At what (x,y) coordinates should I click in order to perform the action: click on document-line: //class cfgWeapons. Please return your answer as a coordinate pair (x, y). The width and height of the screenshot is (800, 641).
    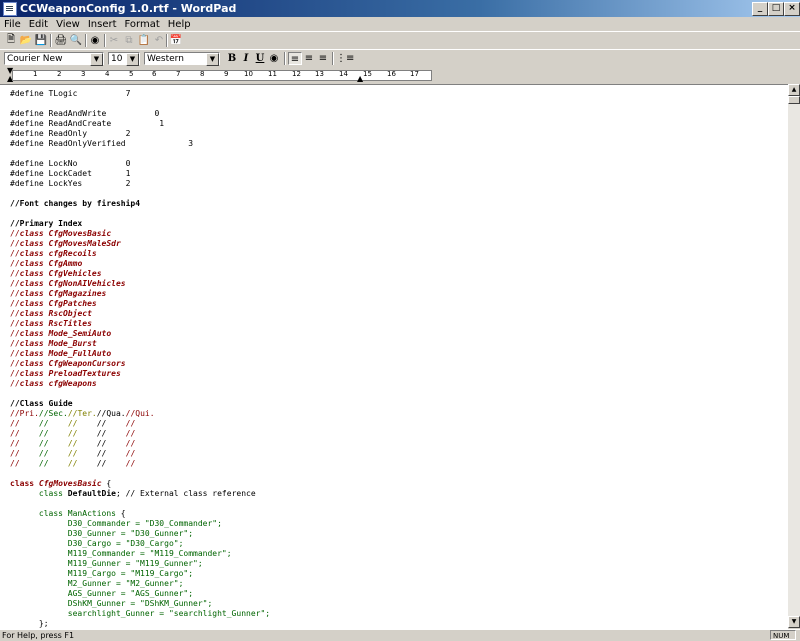
    Looking at the image, I should click on (140, 384).